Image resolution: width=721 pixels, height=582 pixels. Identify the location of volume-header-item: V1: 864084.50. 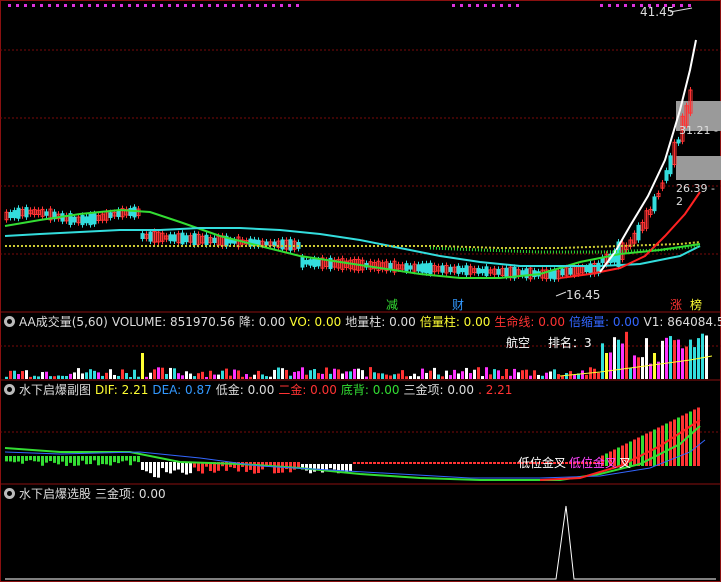
(682, 322).